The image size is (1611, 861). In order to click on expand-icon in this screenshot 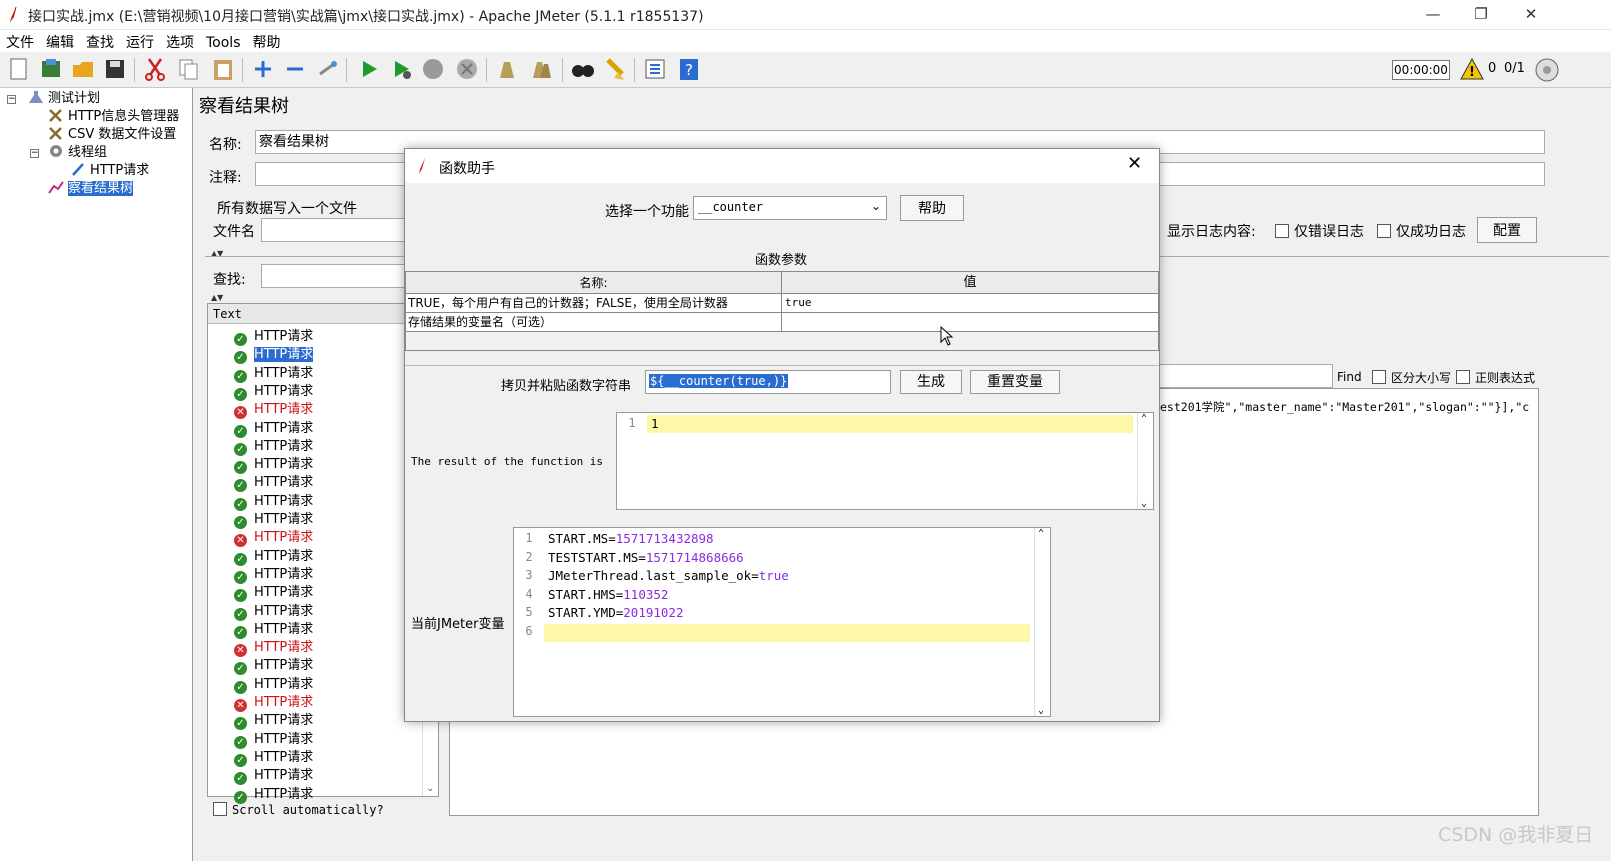, I will do `click(263, 69)`.